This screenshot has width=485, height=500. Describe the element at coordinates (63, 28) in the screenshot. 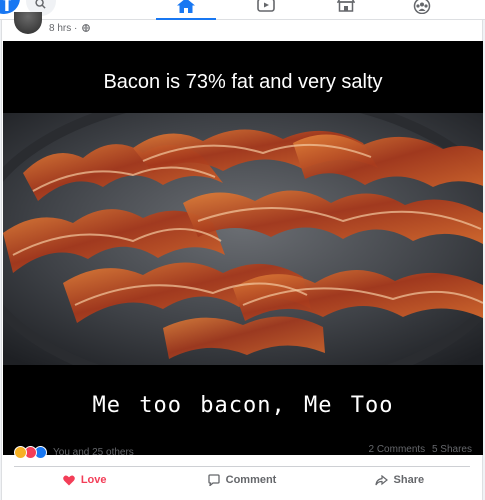

I see `post-time-text: 8 hrs ·` at that location.